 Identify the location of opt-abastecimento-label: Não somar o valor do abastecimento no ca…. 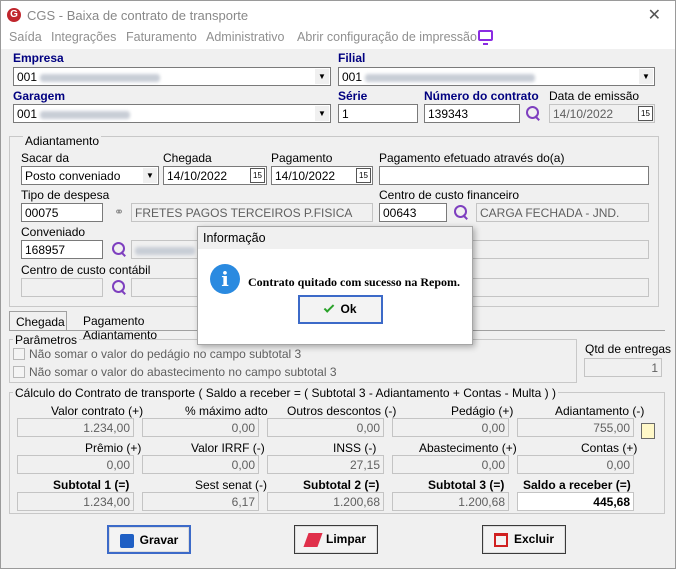
(183, 372).